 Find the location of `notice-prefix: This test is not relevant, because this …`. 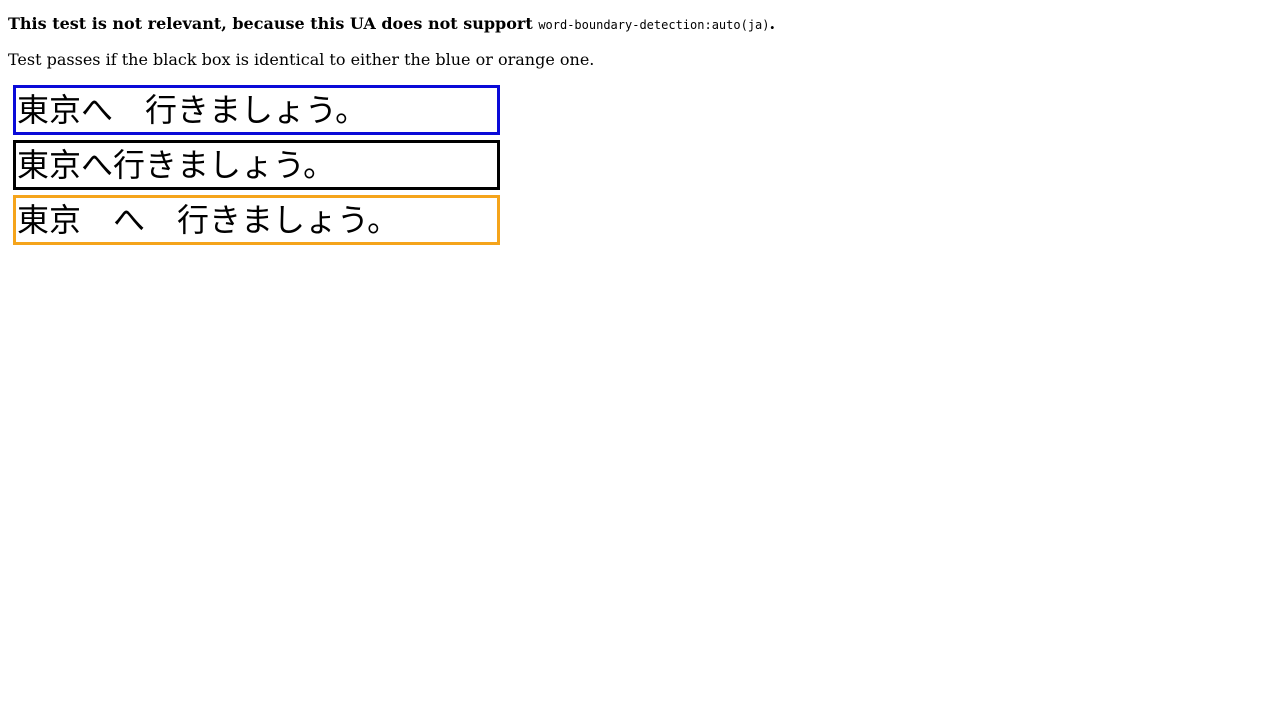

notice-prefix: This test is not relevant, because this … is located at coordinates (273, 23).